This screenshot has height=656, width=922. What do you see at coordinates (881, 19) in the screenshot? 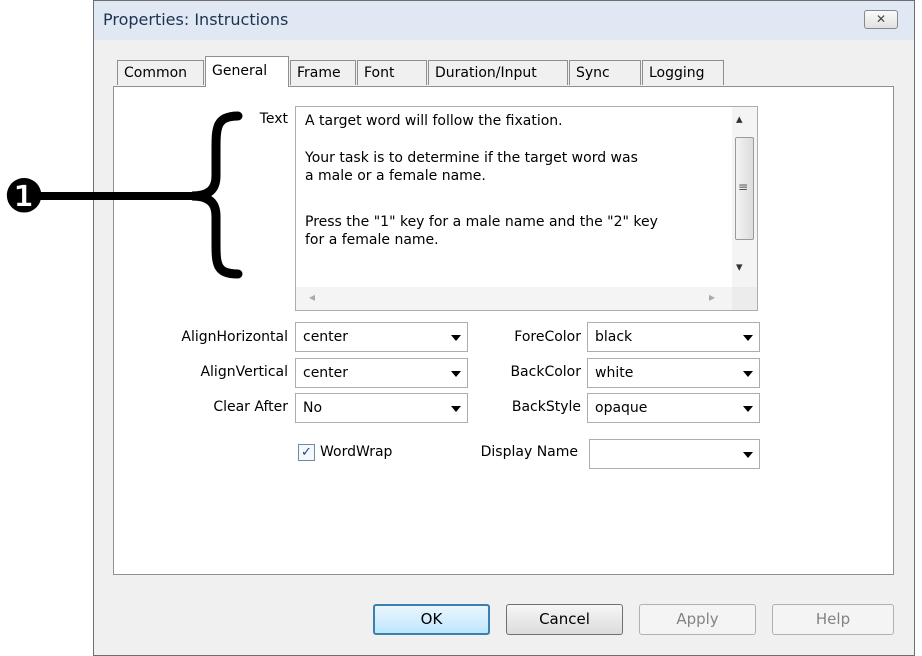
I see `close-button: ✕` at bounding box center [881, 19].